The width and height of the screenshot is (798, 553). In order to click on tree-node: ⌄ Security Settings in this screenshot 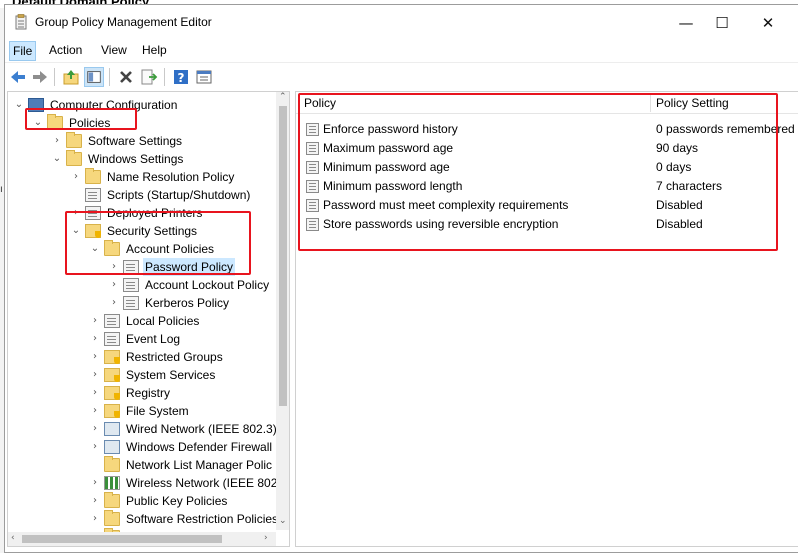, I will do `click(142, 231)`.